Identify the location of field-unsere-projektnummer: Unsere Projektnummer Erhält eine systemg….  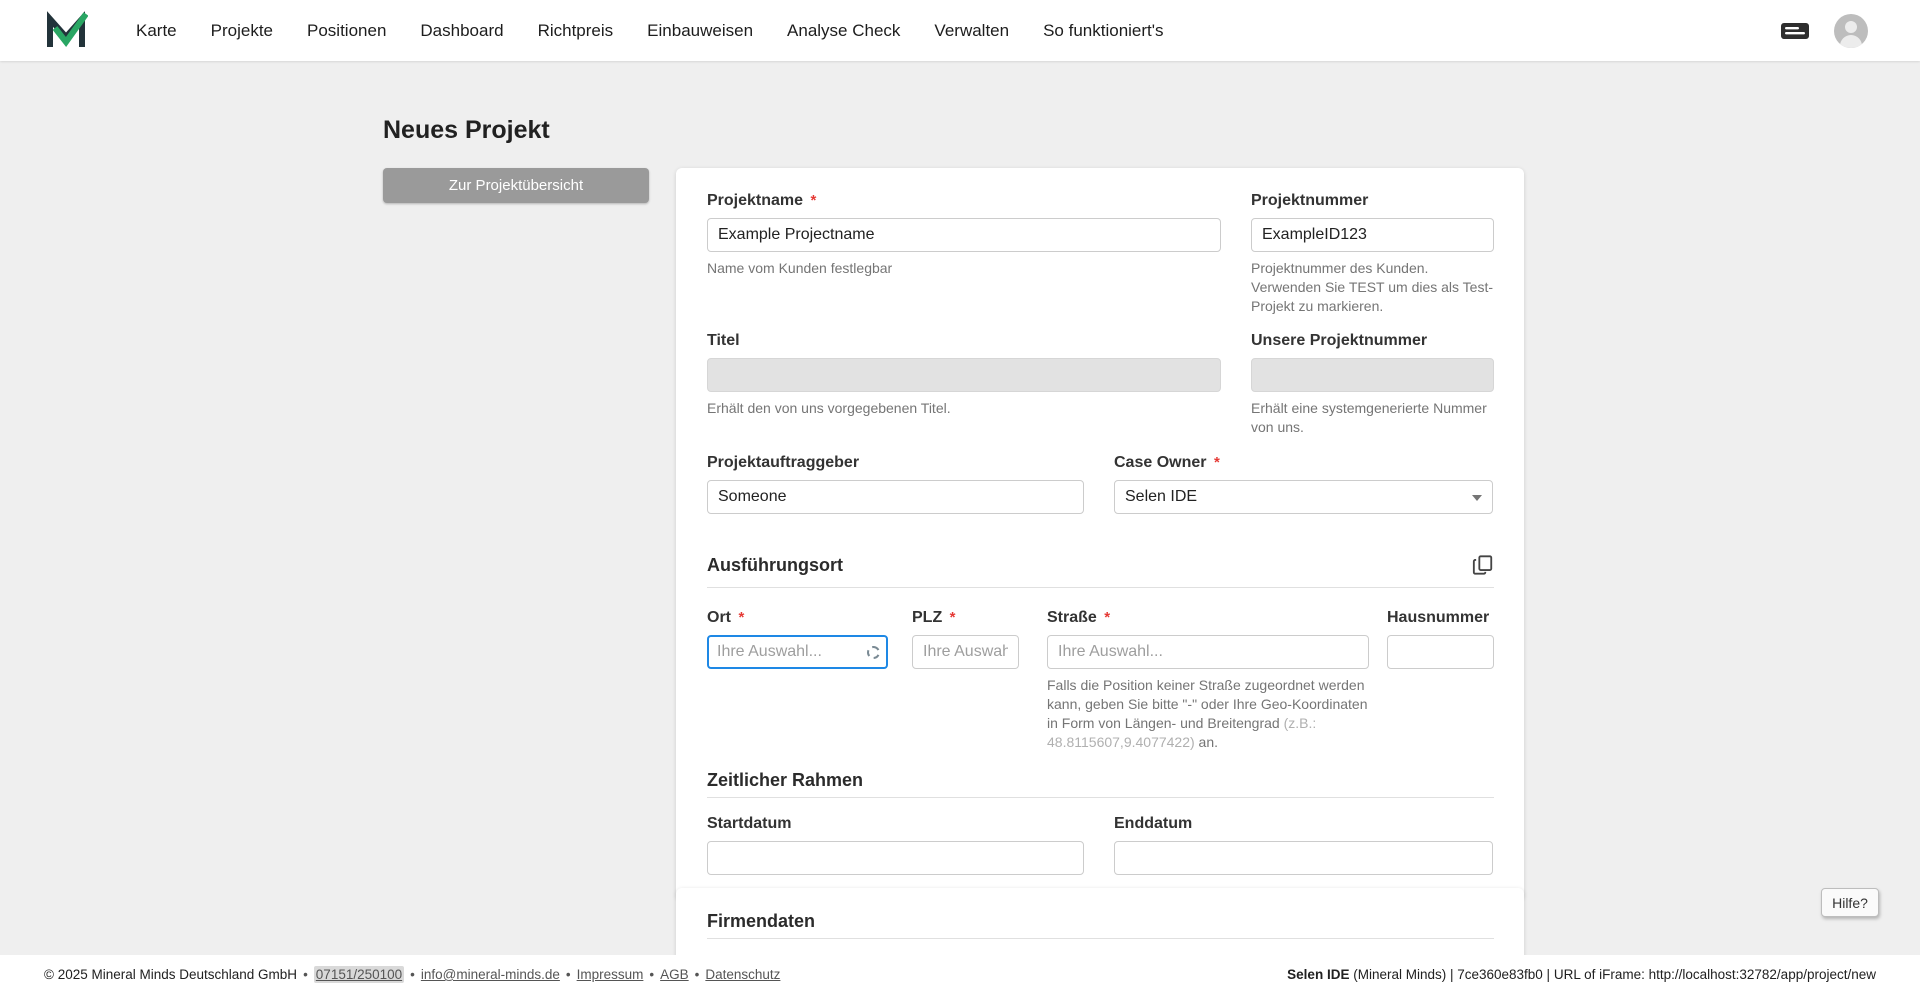
(1372, 384).